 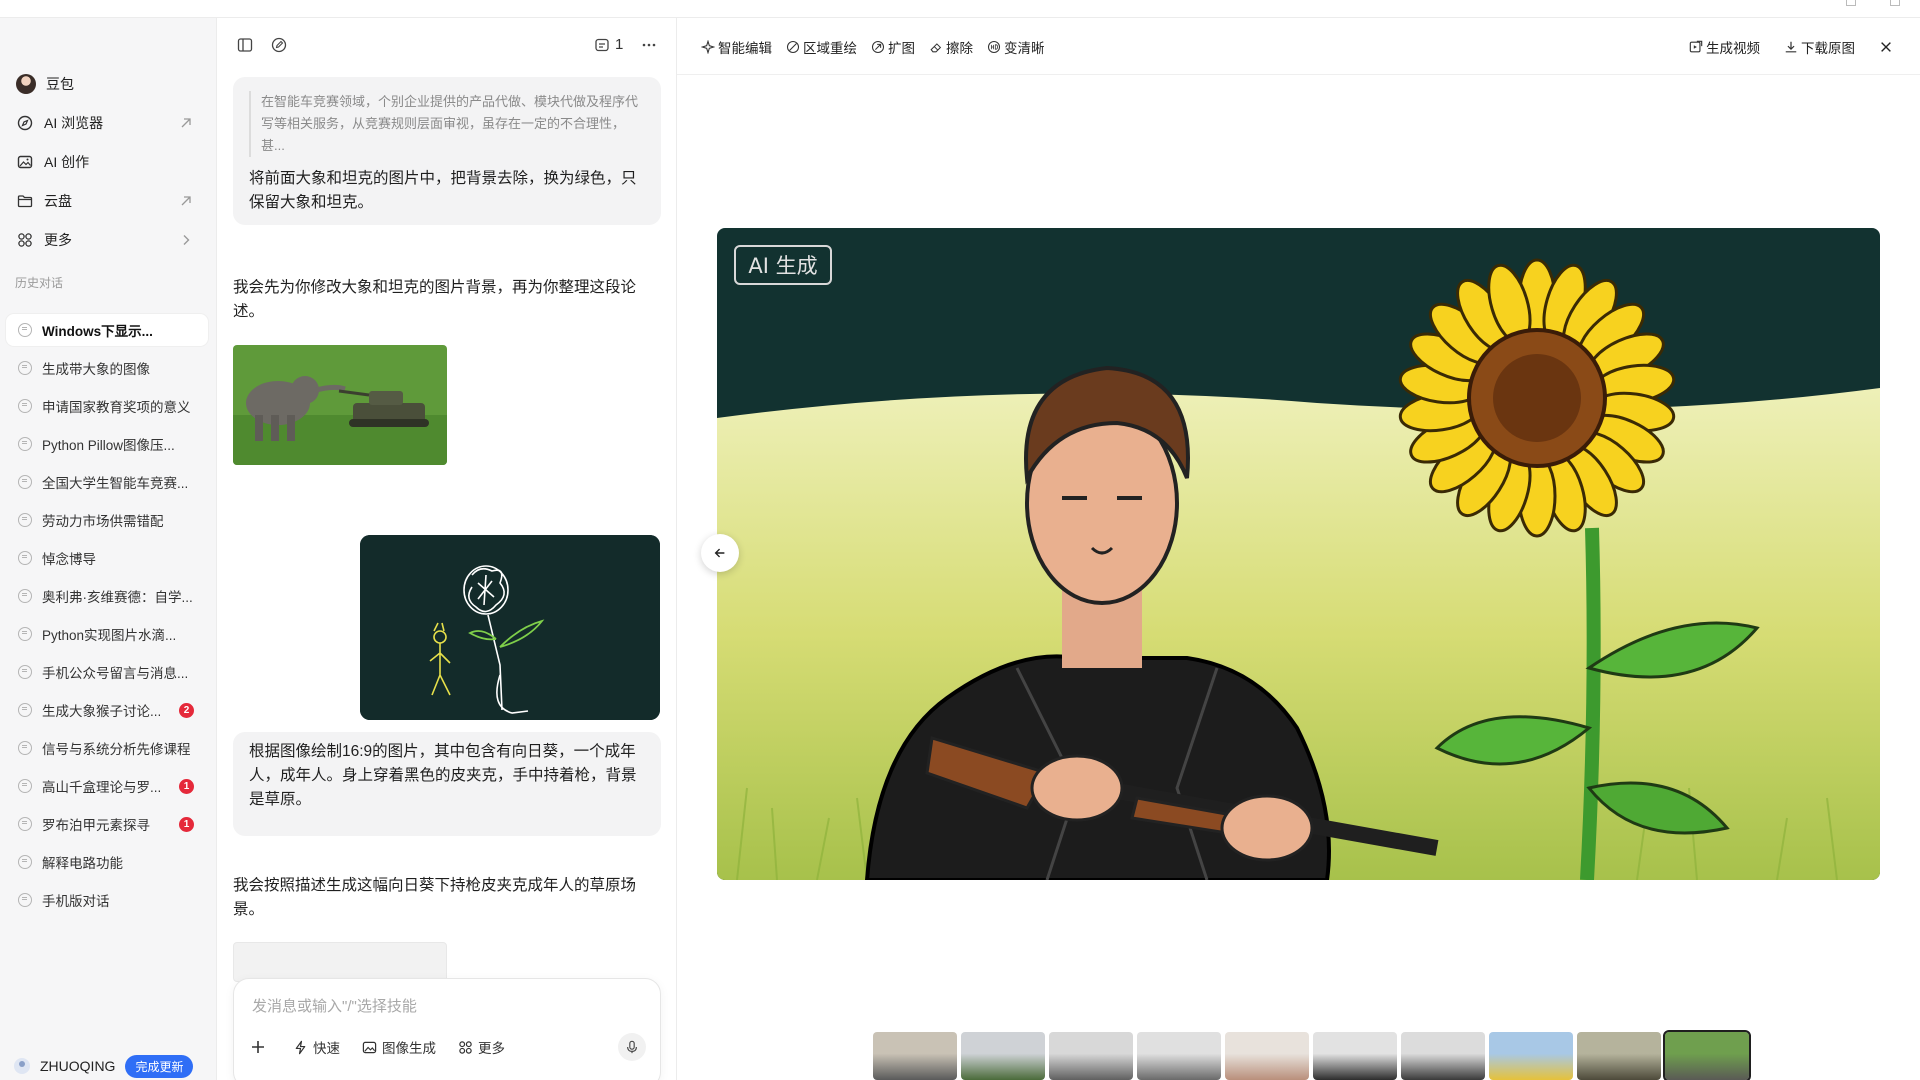 What do you see at coordinates (736, 47) in the screenshot?
I see `smart-edit-button: 智能编辑` at bounding box center [736, 47].